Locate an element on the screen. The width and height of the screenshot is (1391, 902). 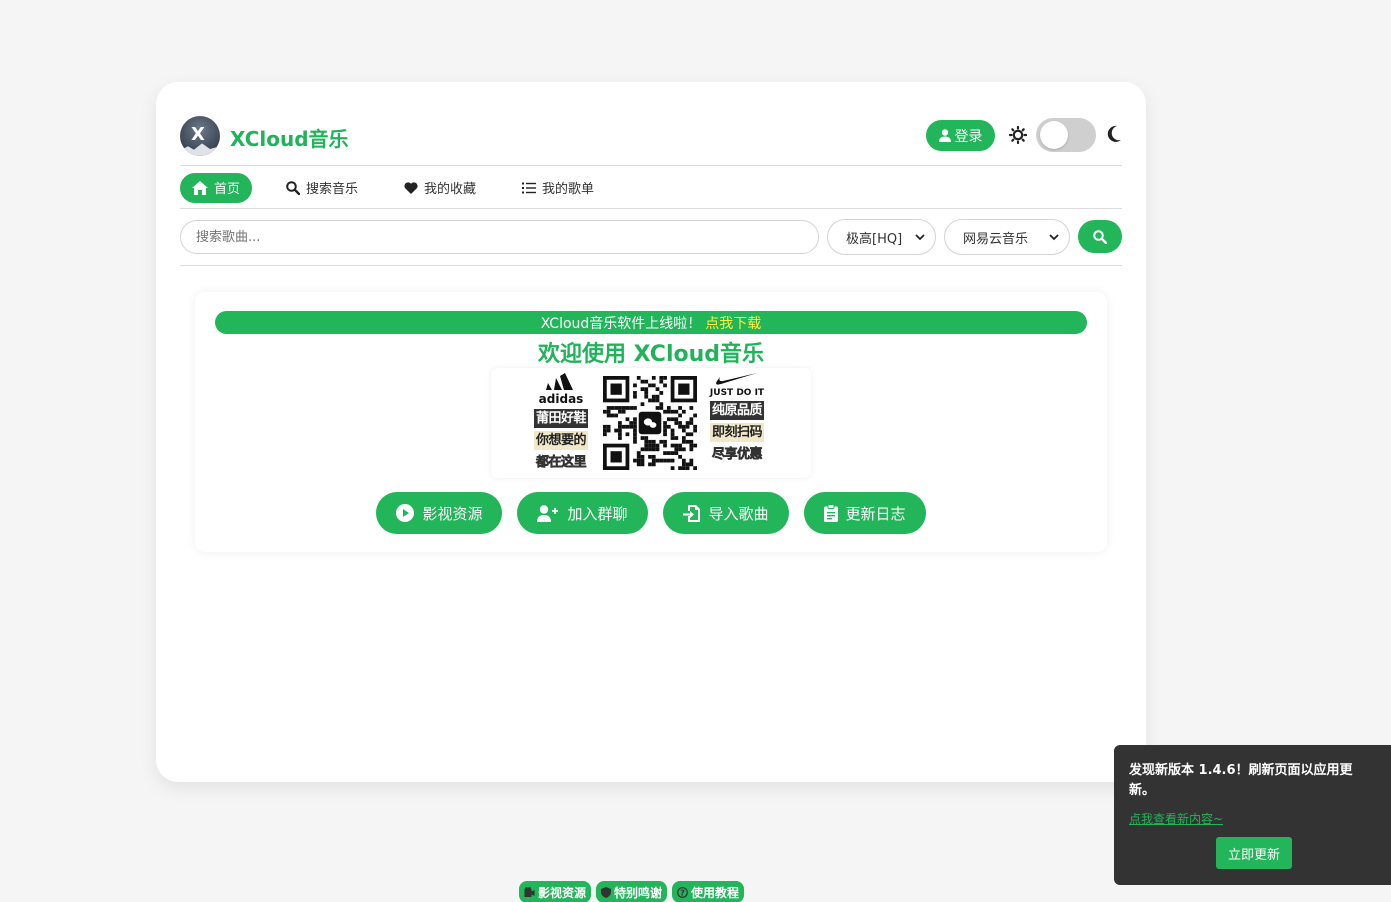
nav-item-playlists: 我的歌单 is located at coordinates (558, 188).